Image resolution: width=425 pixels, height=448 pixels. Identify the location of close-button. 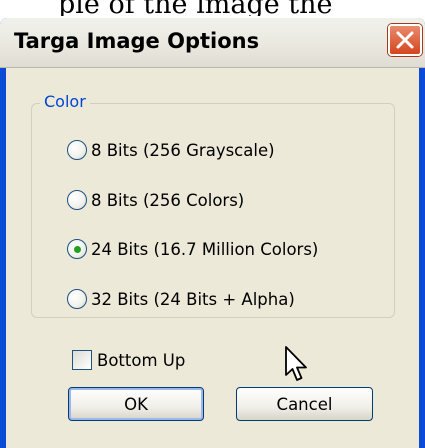
(405, 40).